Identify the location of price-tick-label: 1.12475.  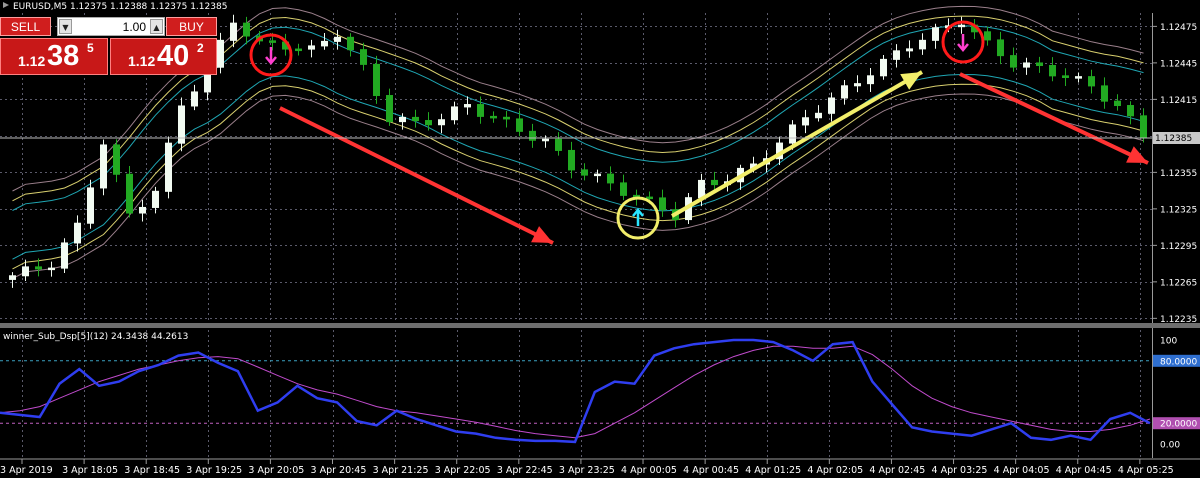
(1178, 28).